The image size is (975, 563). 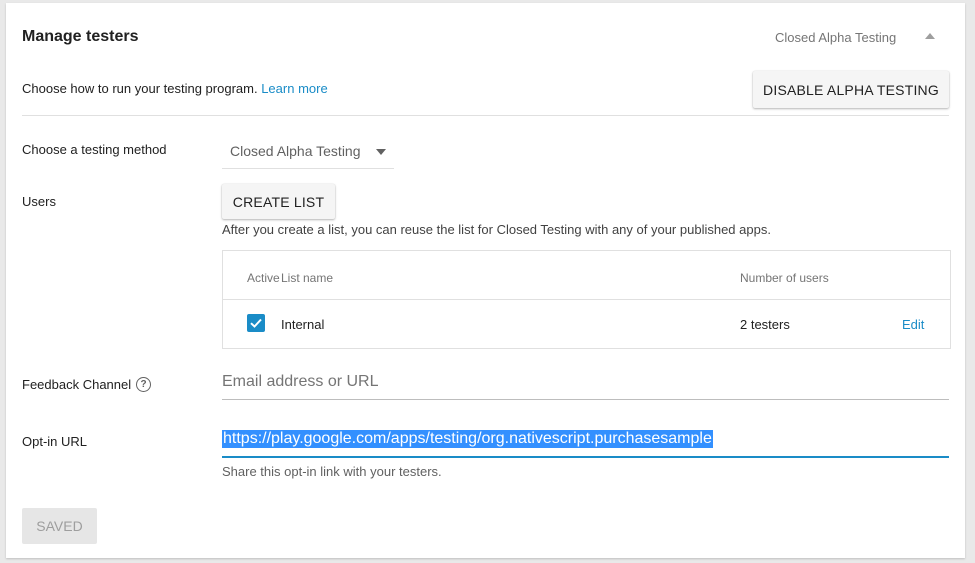 What do you see at coordinates (77, 384) in the screenshot?
I see `feedback-channel-label: Feedback Channel` at bounding box center [77, 384].